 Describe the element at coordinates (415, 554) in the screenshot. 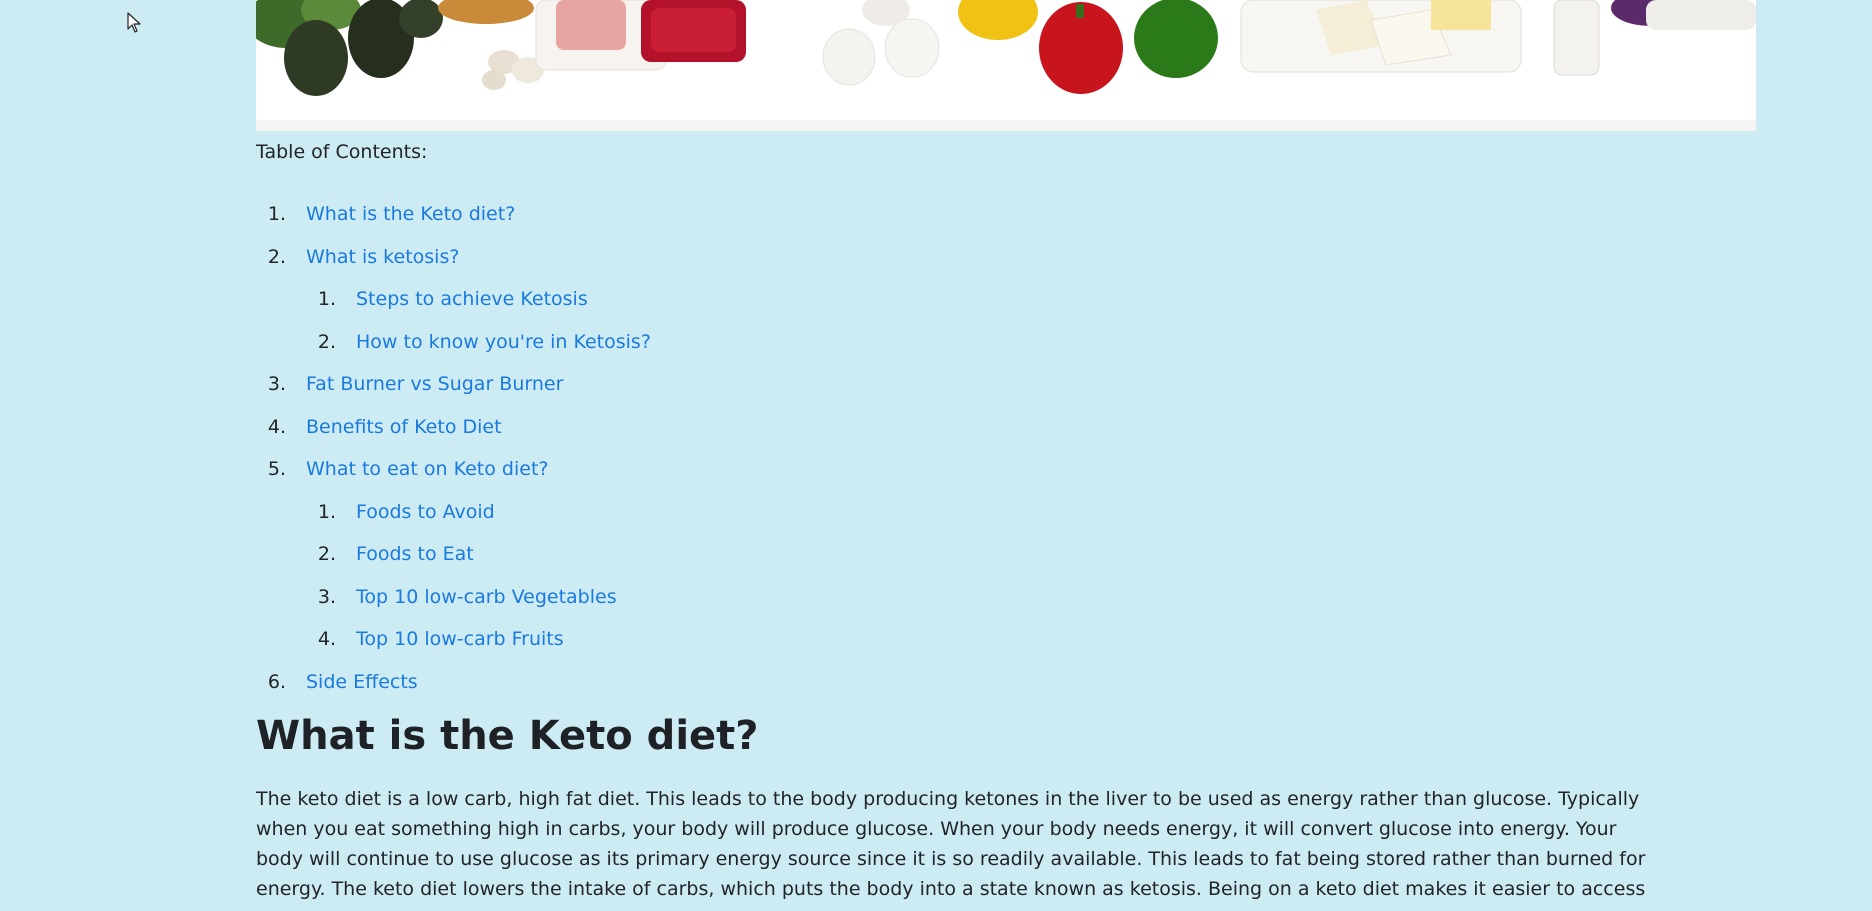

I see `toc-link-foods-to-eat: Foods to Eat` at that location.